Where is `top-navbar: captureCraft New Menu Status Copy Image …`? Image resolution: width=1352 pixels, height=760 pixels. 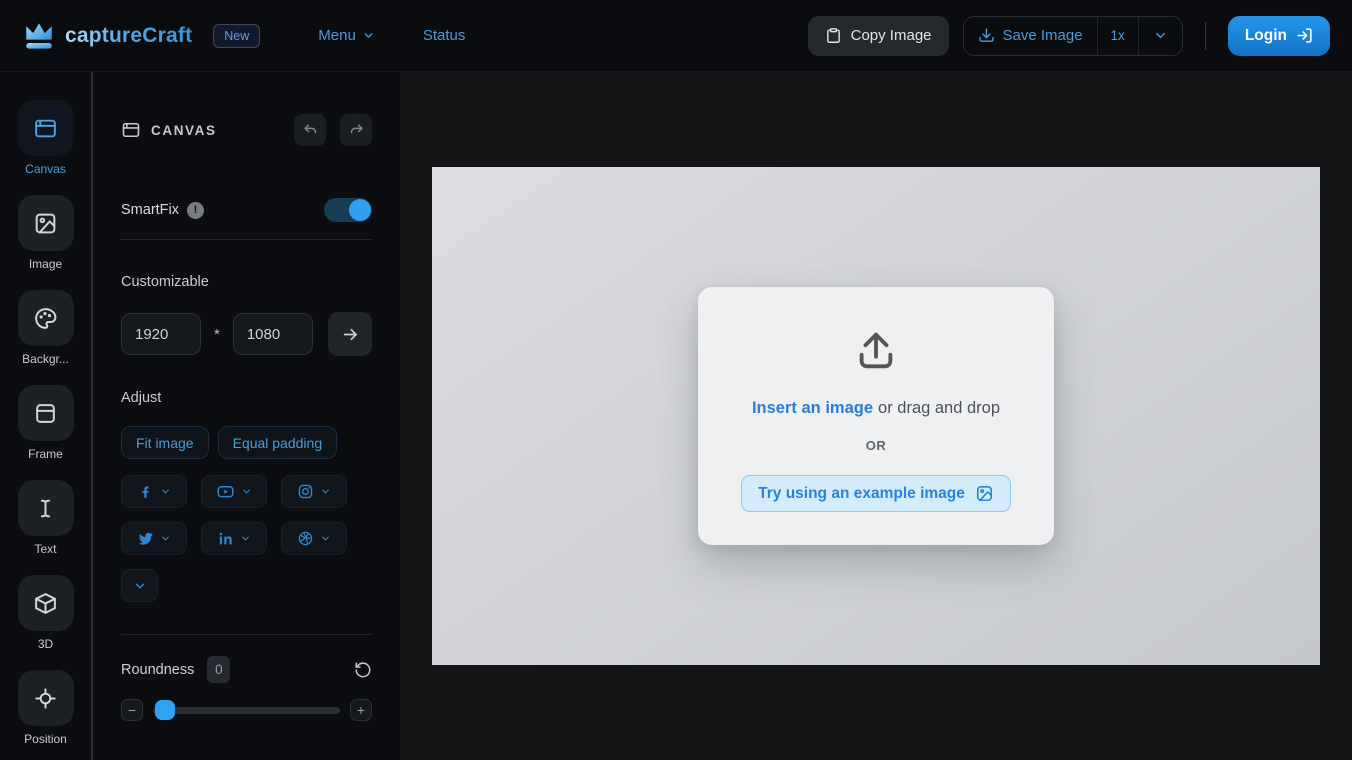
top-navbar: captureCraft New Menu Status Copy Image … is located at coordinates (676, 36).